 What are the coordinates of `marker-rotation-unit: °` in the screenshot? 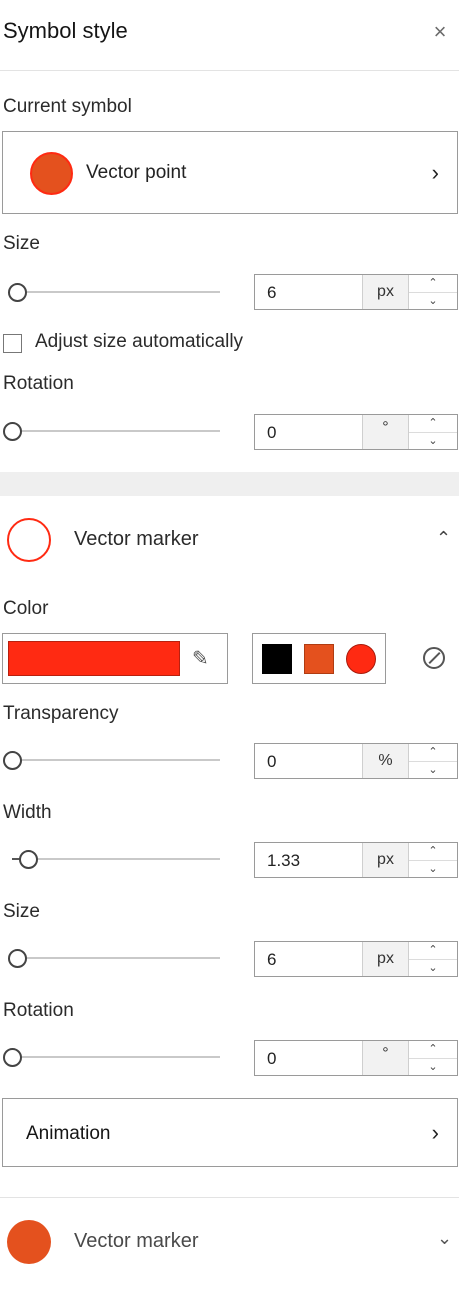 It's located at (385, 1058).